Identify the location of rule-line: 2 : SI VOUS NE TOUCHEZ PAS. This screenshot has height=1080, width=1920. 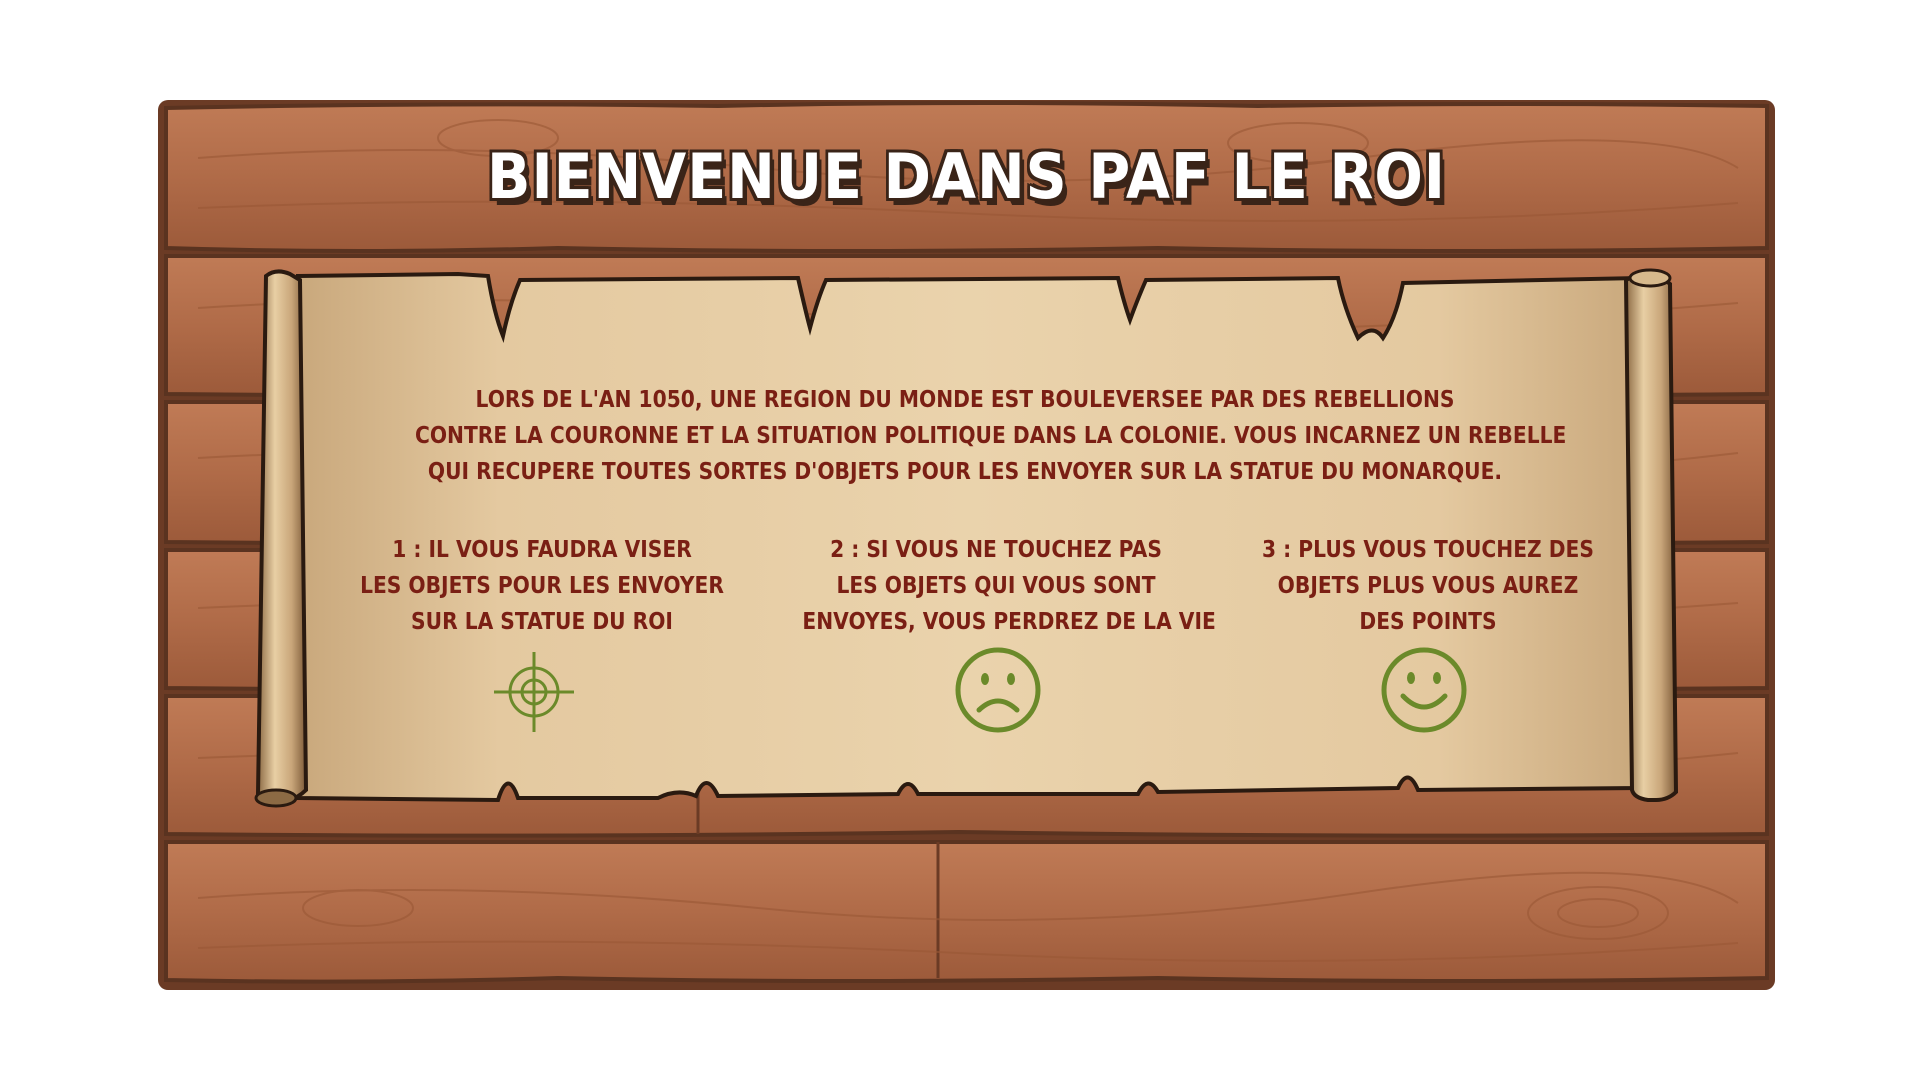
(996, 550).